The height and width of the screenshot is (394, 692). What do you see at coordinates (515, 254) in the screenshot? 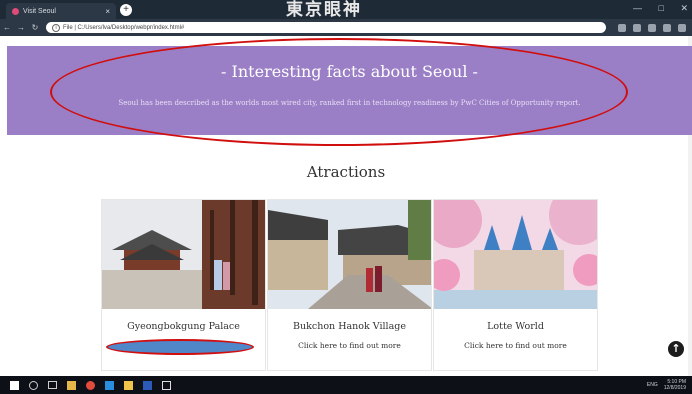
I see `lotte-world-image` at bounding box center [515, 254].